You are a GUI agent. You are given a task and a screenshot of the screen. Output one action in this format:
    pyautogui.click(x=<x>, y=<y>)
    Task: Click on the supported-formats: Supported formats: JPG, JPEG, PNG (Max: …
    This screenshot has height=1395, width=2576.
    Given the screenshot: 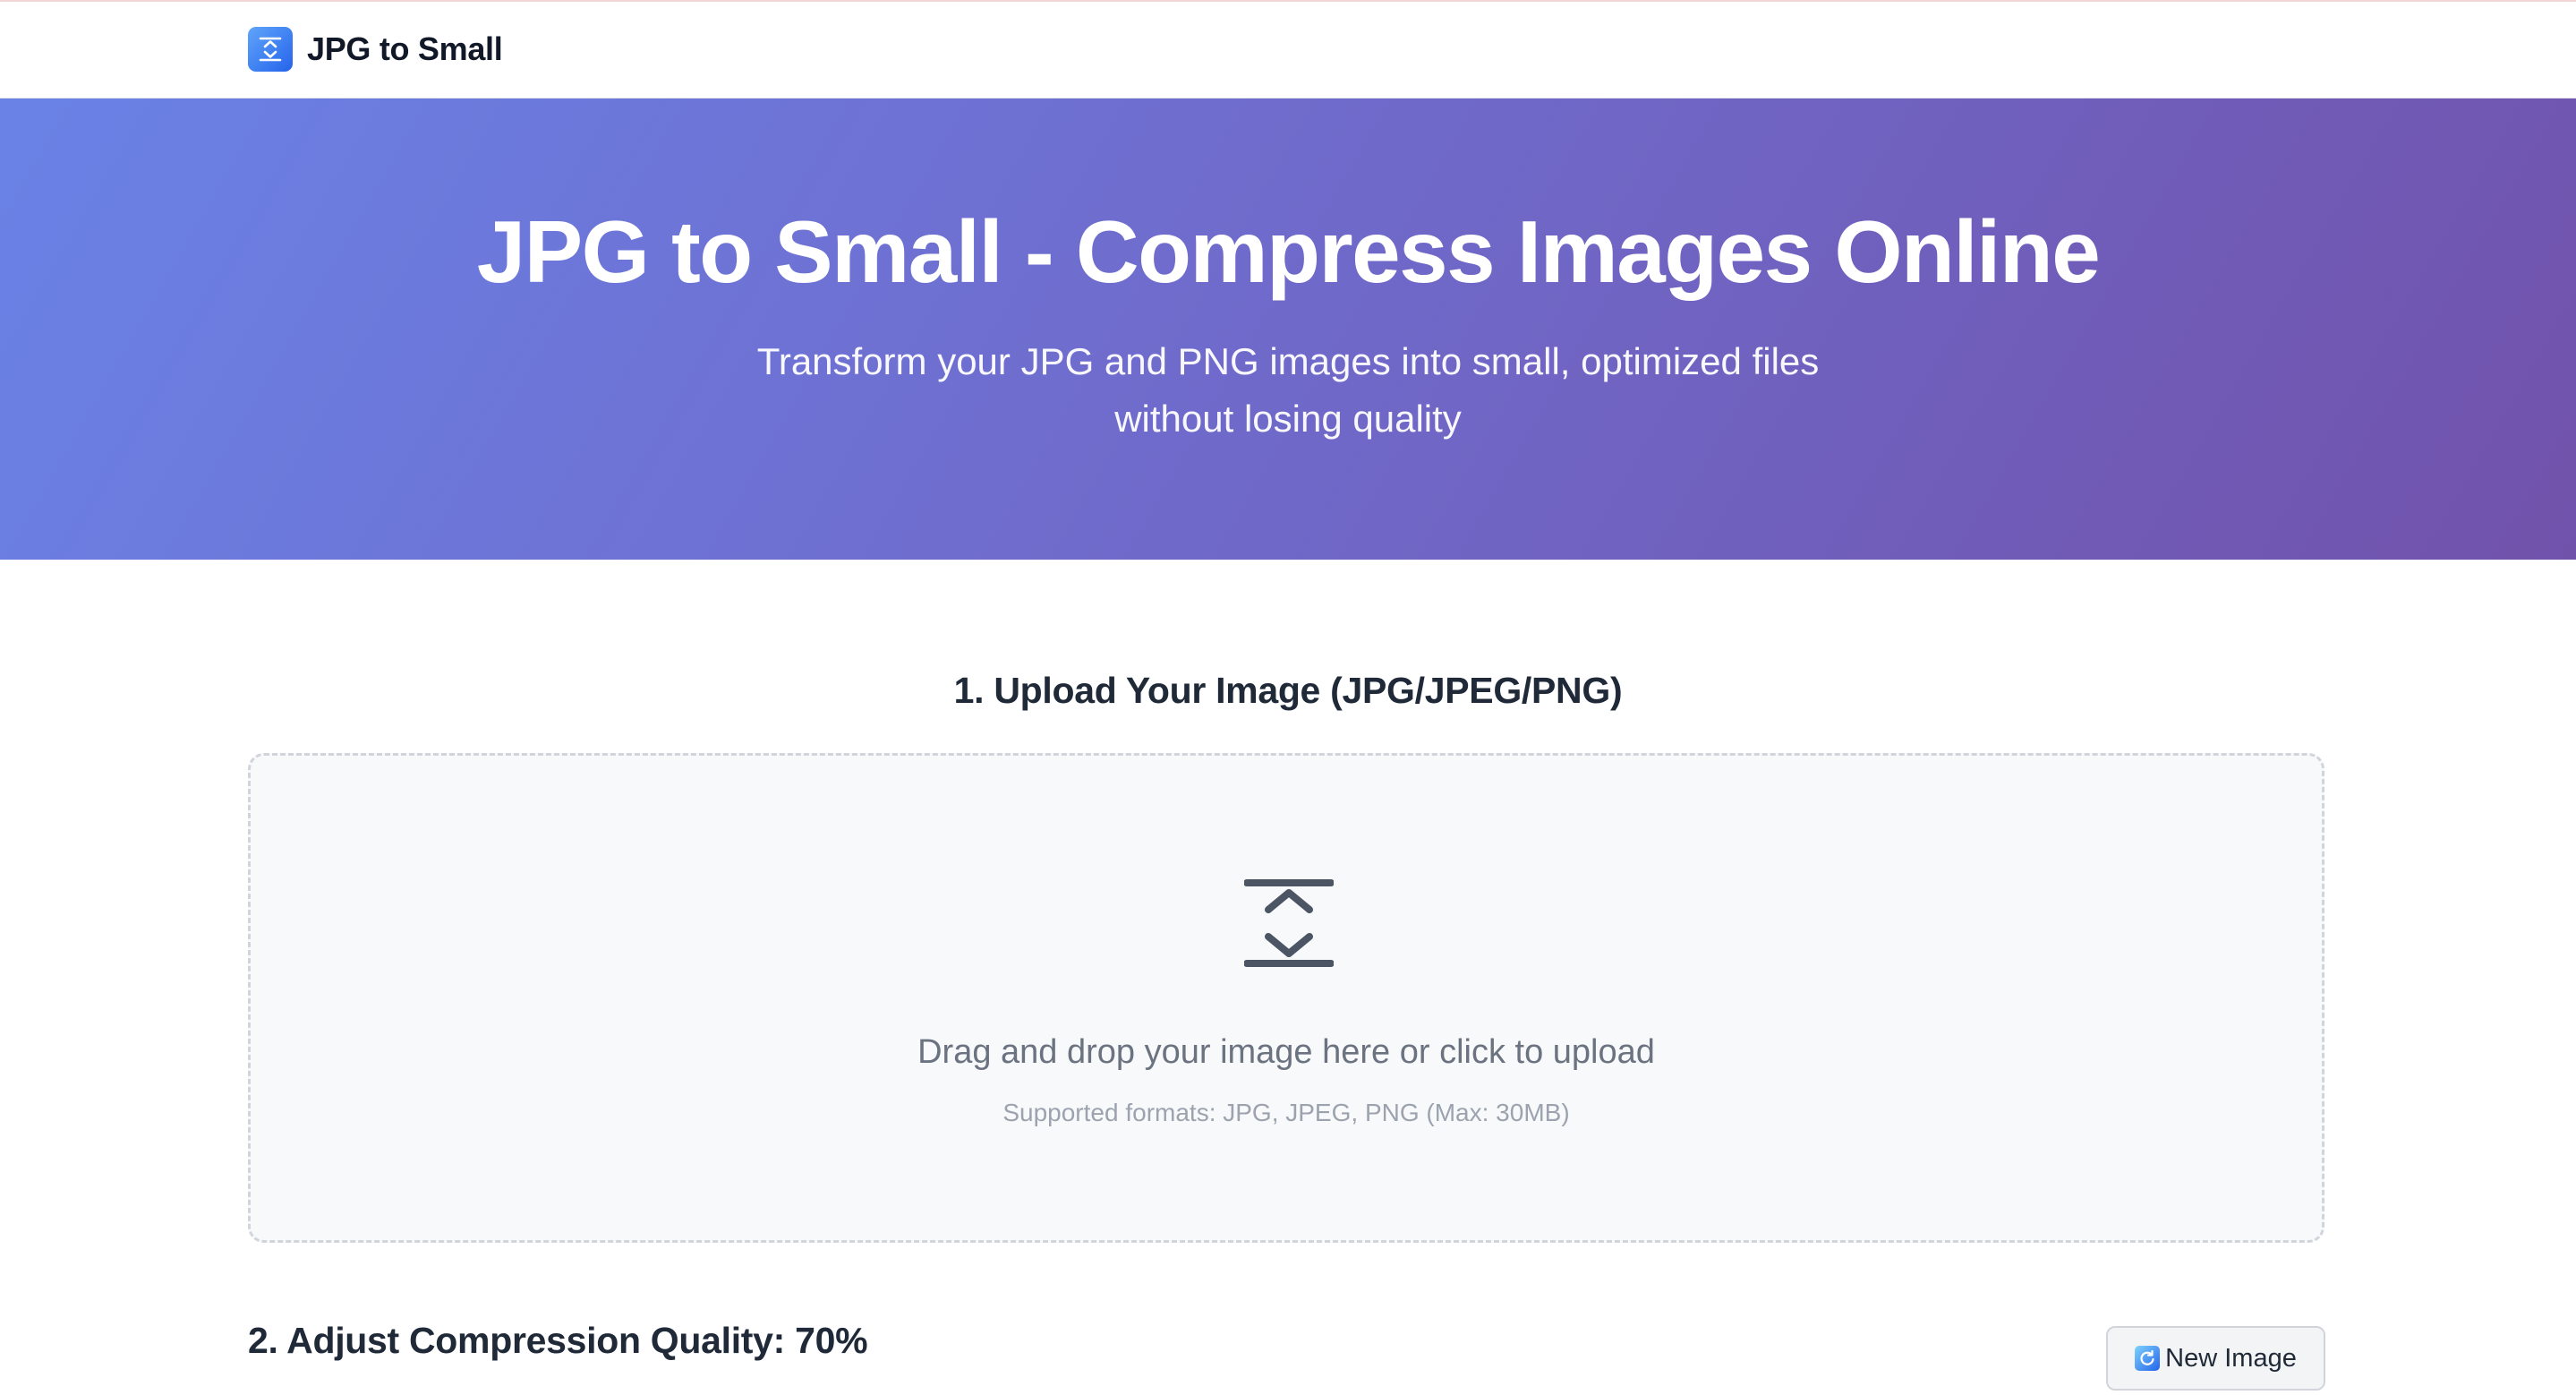 What is the action you would take?
    pyautogui.click(x=1286, y=1112)
    